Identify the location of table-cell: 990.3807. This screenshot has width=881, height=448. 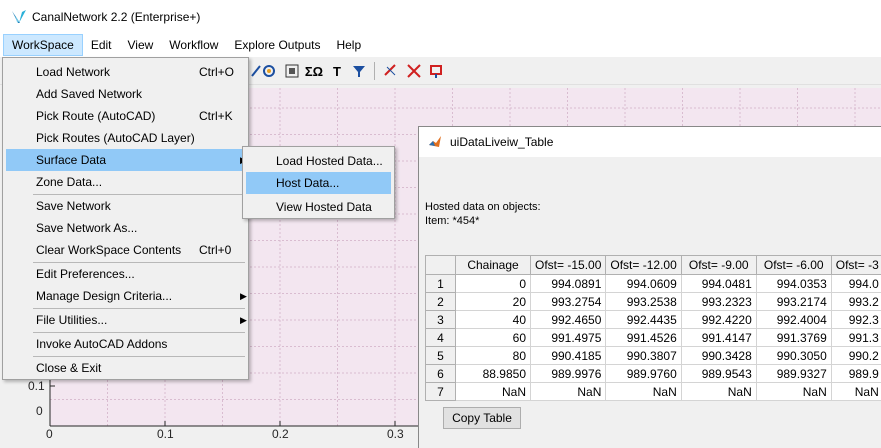
(643, 355).